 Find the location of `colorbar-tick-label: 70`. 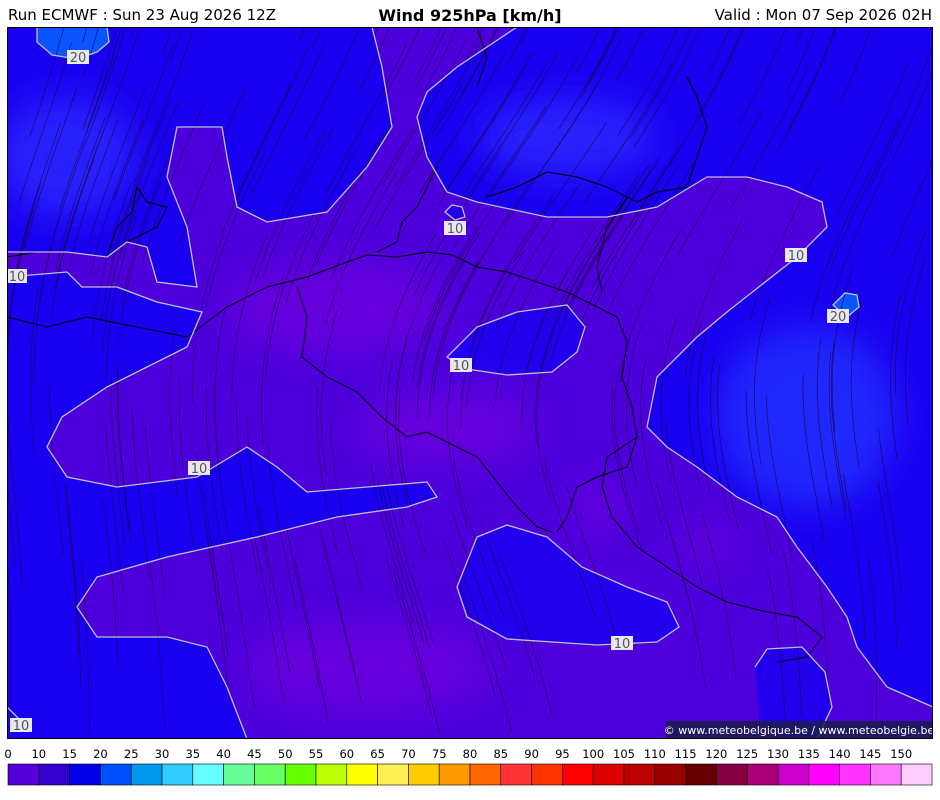

colorbar-tick-label: 70 is located at coordinates (408, 754).